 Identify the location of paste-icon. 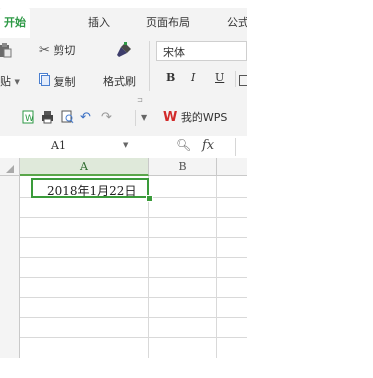
(6, 51).